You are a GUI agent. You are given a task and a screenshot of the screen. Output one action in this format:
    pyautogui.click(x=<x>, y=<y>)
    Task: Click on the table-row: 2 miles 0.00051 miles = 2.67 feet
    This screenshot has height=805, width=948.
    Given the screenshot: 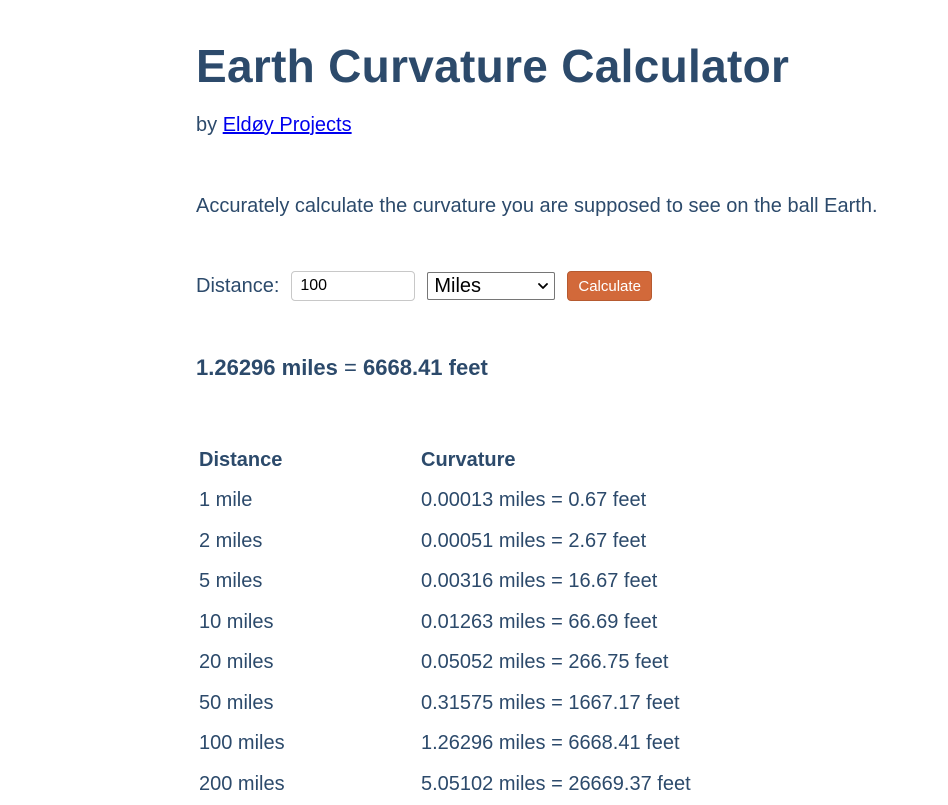 What is the action you would take?
    pyautogui.click(x=443, y=541)
    